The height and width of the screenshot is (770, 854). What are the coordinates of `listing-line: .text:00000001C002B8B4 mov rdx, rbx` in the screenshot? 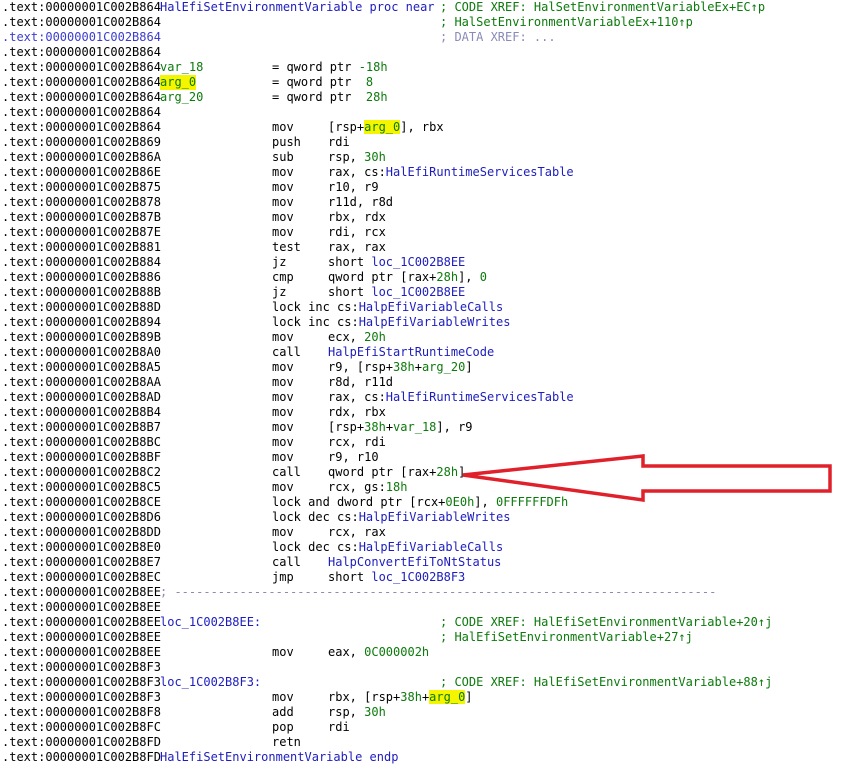 It's located at (427, 412).